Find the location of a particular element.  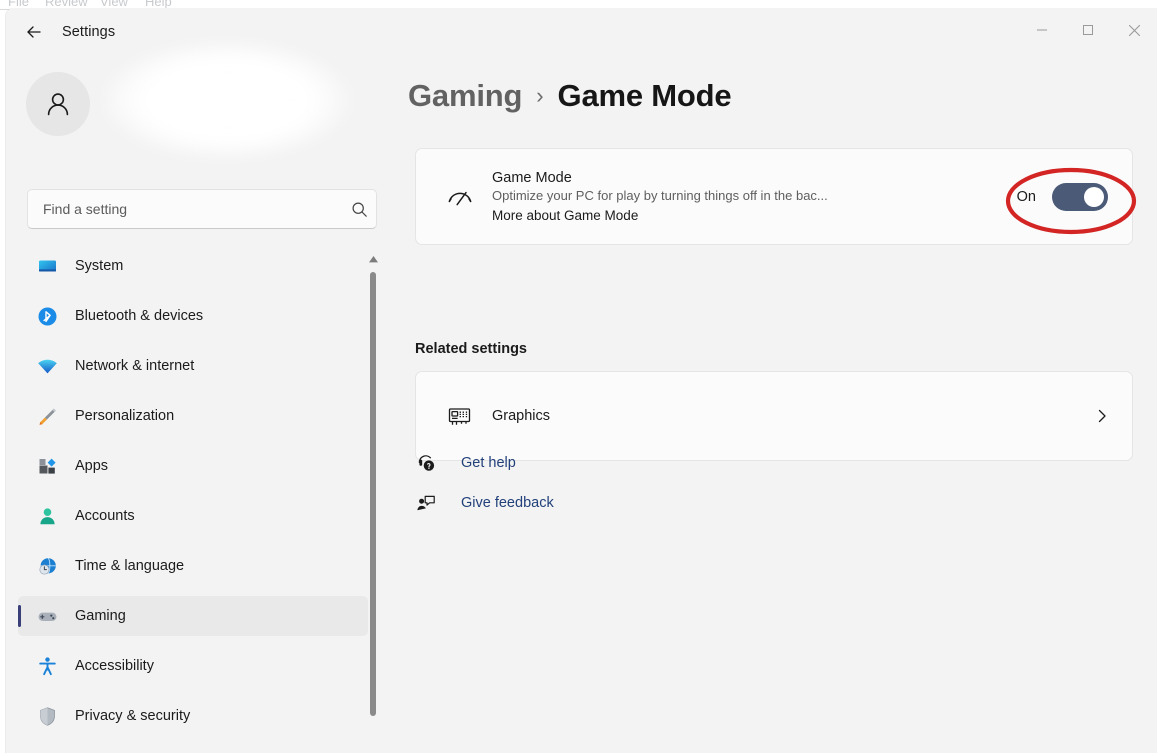

scrollbar-thumb is located at coordinates (373, 494).